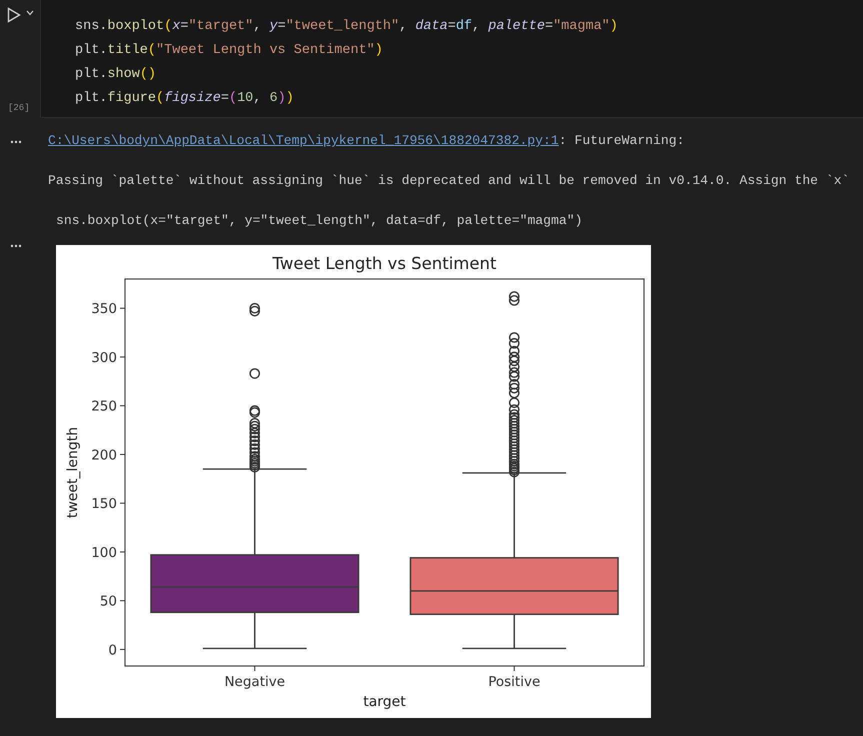 This screenshot has width=863, height=736. I want to click on tick-label: 50, so click(108, 602).